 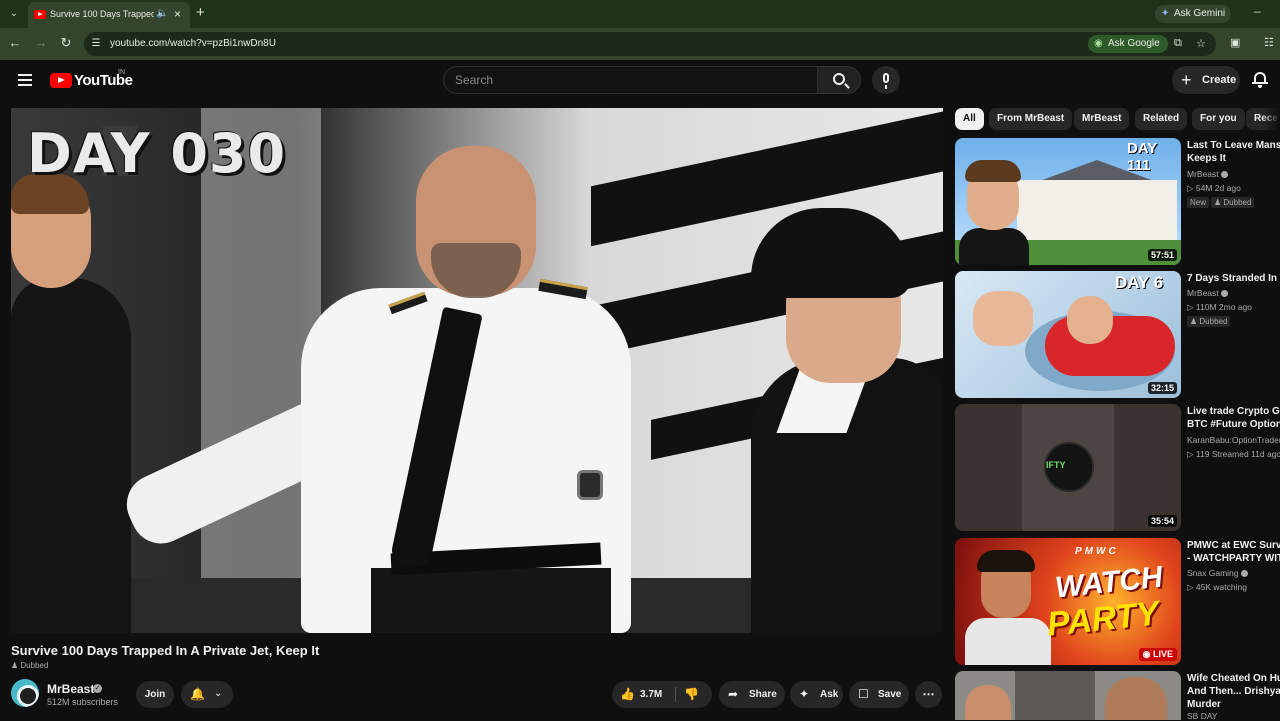 I want to click on back-arrow-icon: ←, so click(x=15, y=42).